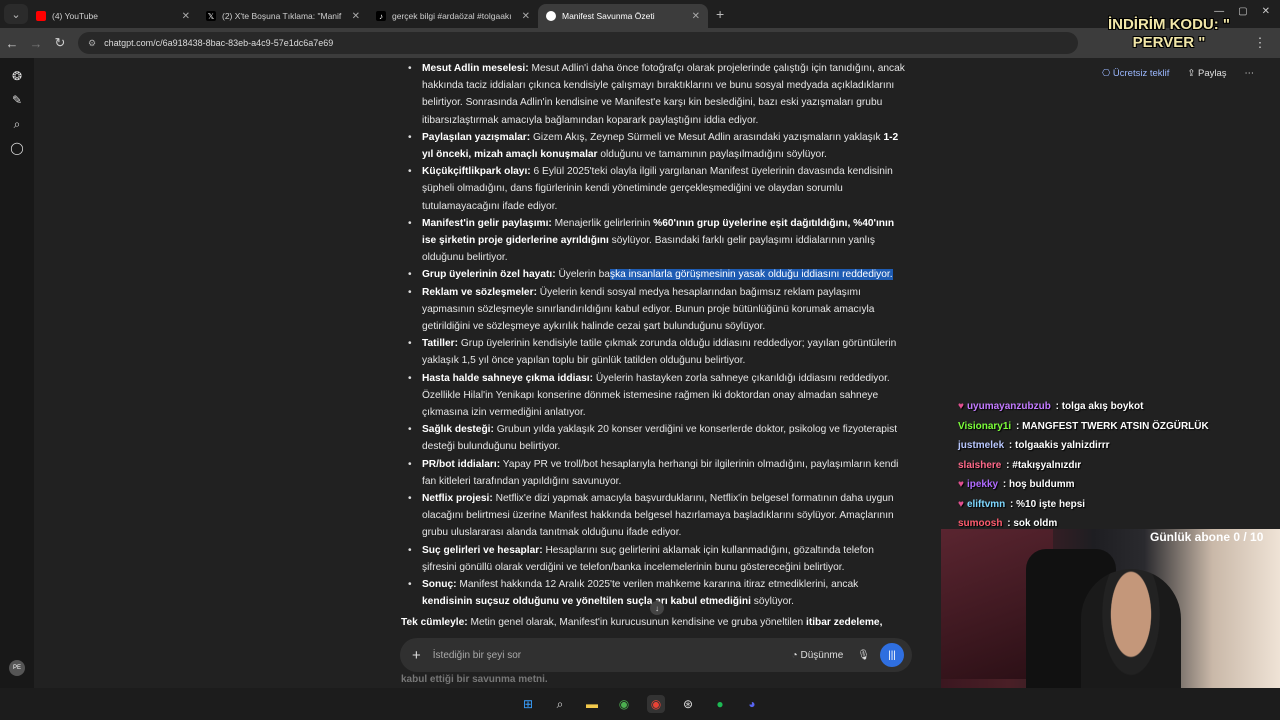 Image resolution: width=1280 pixels, height=720 pixels. Describe the element at coordinates (528, 704) in the screenshot. I see `windows-start-icon: ⊞` at that location.